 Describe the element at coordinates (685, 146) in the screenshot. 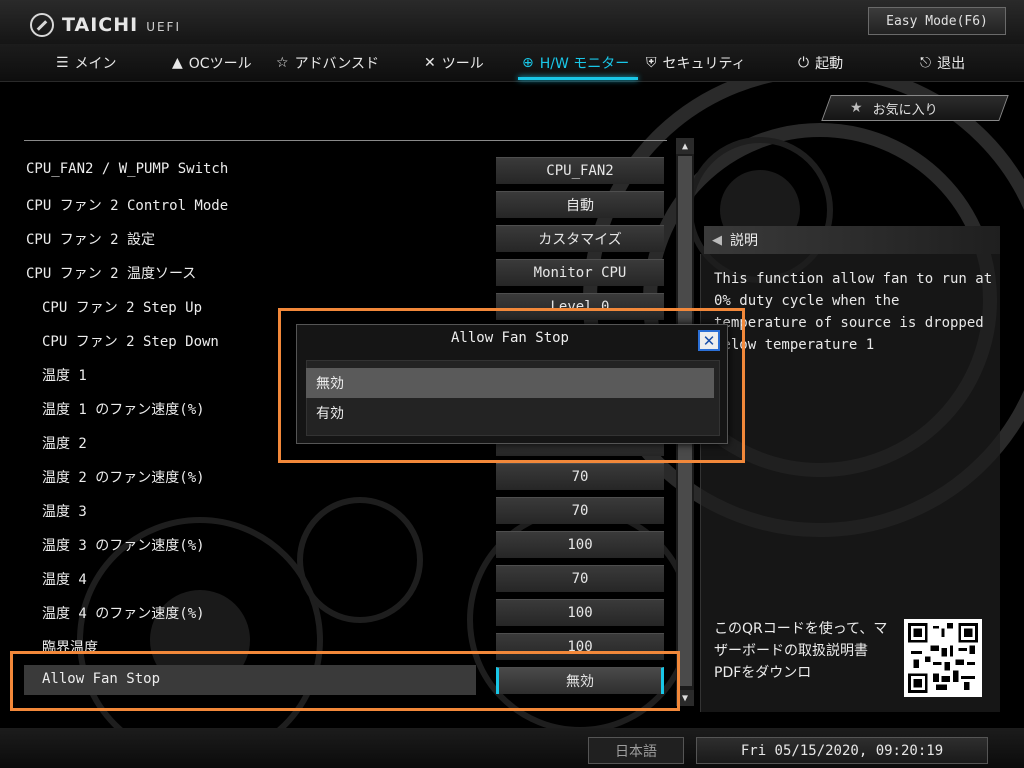

I see `scroll-up-arrow-icon: ▲` at that location.